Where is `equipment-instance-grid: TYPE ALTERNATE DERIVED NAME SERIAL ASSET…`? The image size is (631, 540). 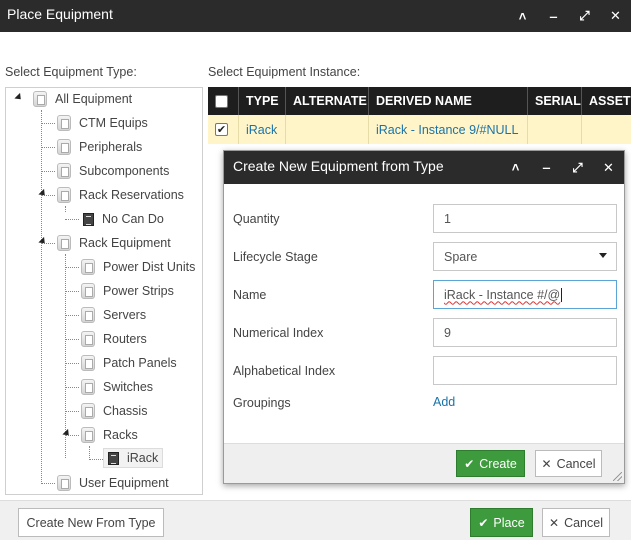 equipment-instance-grid: TYPE ALTERNATE DERIVED NAME SERIAL ASSET… is located at coordinates (419, 115).